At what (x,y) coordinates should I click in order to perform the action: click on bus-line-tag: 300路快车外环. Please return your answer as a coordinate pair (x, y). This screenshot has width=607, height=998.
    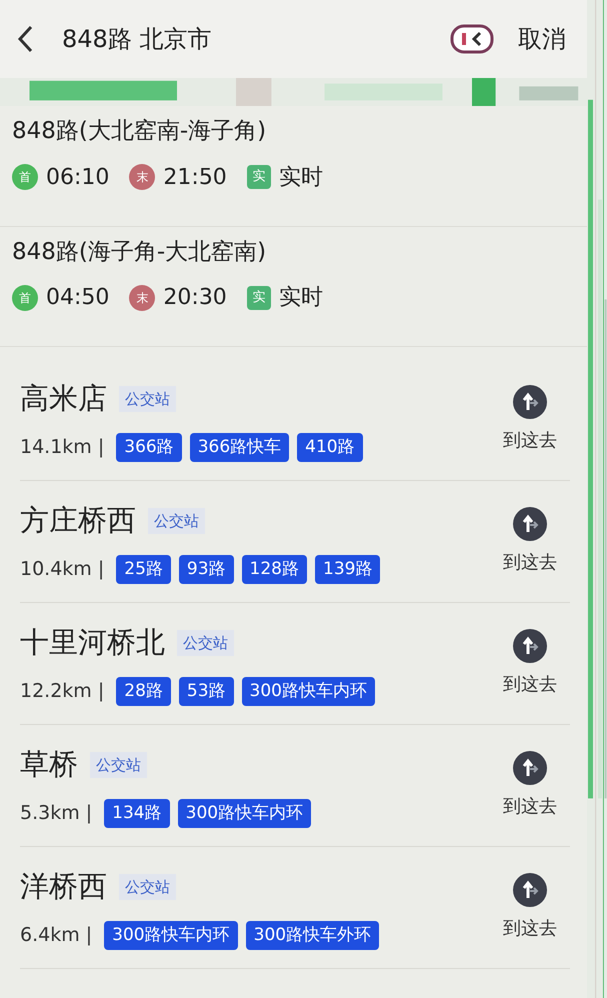
    Looking at the image, I should click on (313, 935).